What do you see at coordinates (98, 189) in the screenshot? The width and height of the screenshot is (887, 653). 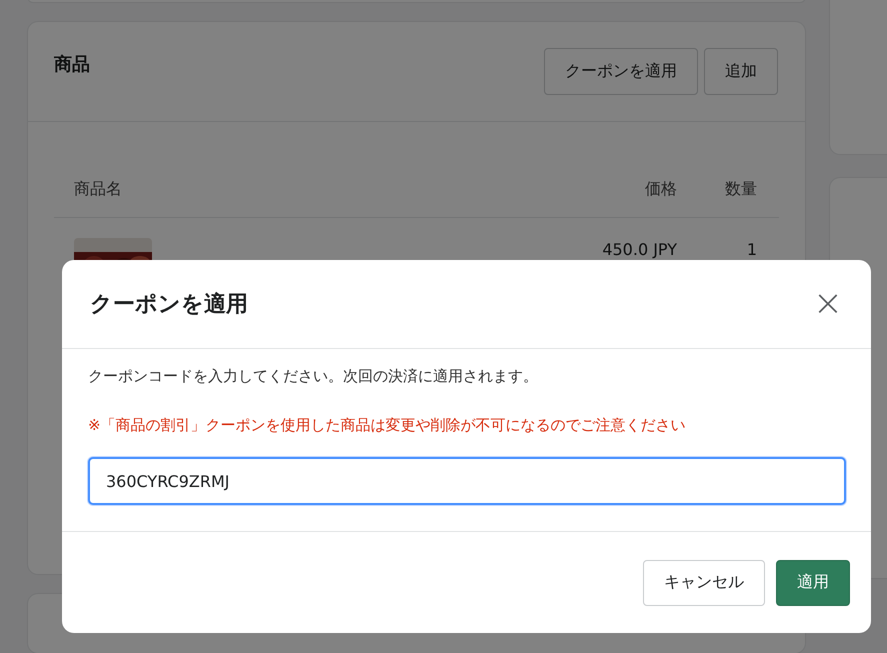 I see `column-header: 商品名` at bounding box center [98, 189].